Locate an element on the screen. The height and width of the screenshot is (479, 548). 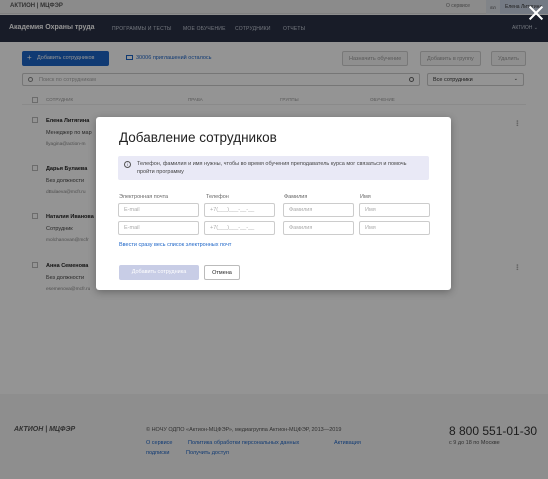
email-label: Электронная почта is located at coordinates (144, 197).